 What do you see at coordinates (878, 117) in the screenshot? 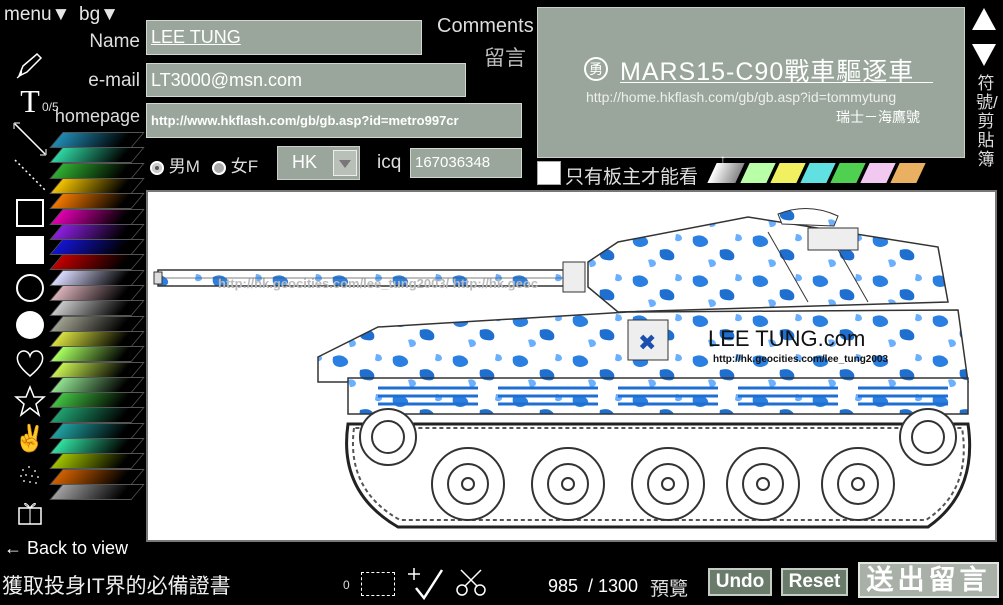
I see `preview-signature: 瑞士－海鷹號` at bounding box center [878, 117].